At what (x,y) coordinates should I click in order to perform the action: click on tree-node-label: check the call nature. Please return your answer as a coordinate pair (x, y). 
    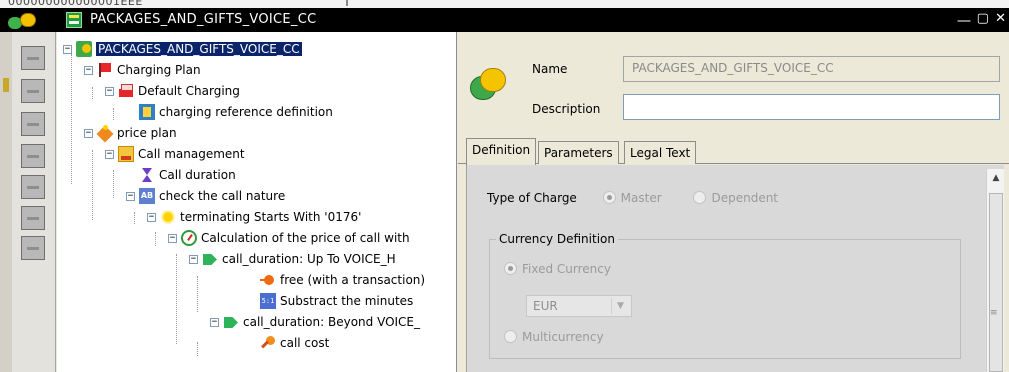
    Looking at the image, I should click on (222, 196).